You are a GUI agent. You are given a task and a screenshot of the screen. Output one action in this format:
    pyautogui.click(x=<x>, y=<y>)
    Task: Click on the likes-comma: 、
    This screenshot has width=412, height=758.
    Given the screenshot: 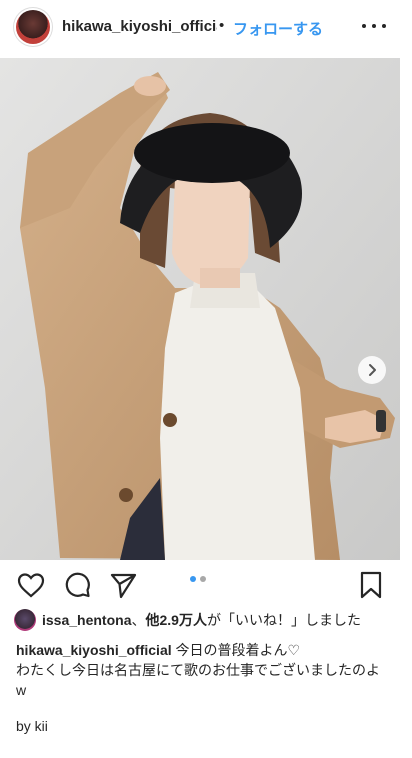 What is the action you would take?
    pyautogui.click(x=138, y=620)
    